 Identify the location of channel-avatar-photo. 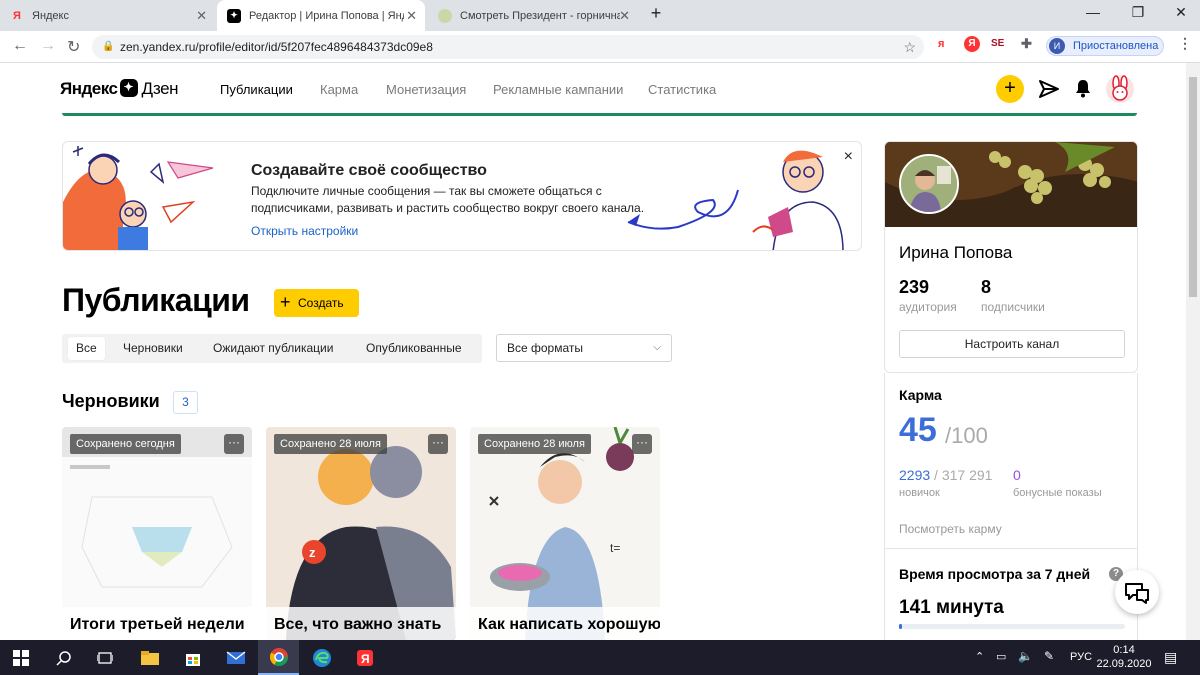
(929, 184).